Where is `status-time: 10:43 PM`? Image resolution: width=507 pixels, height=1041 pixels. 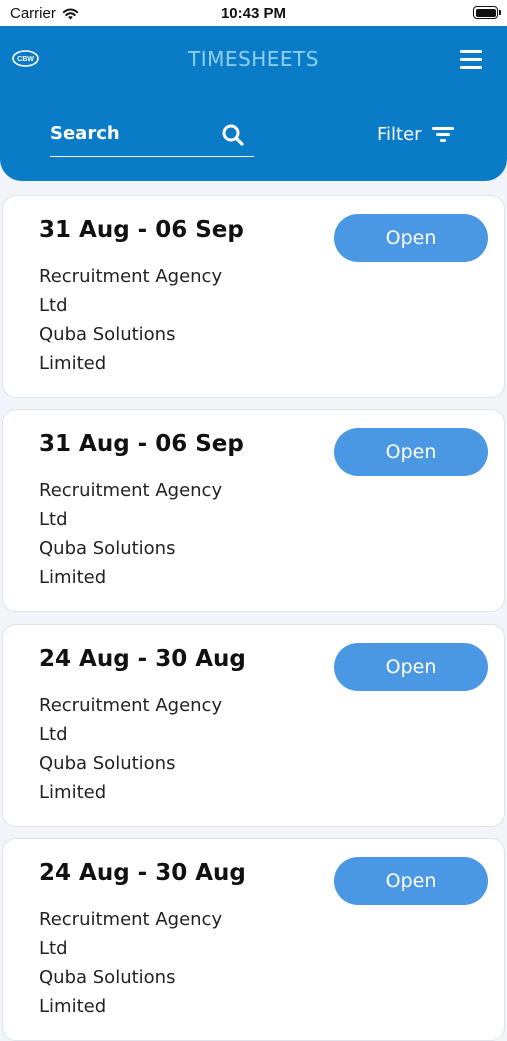
status-time: 10:43 PM is located at coordinates (253, 13).